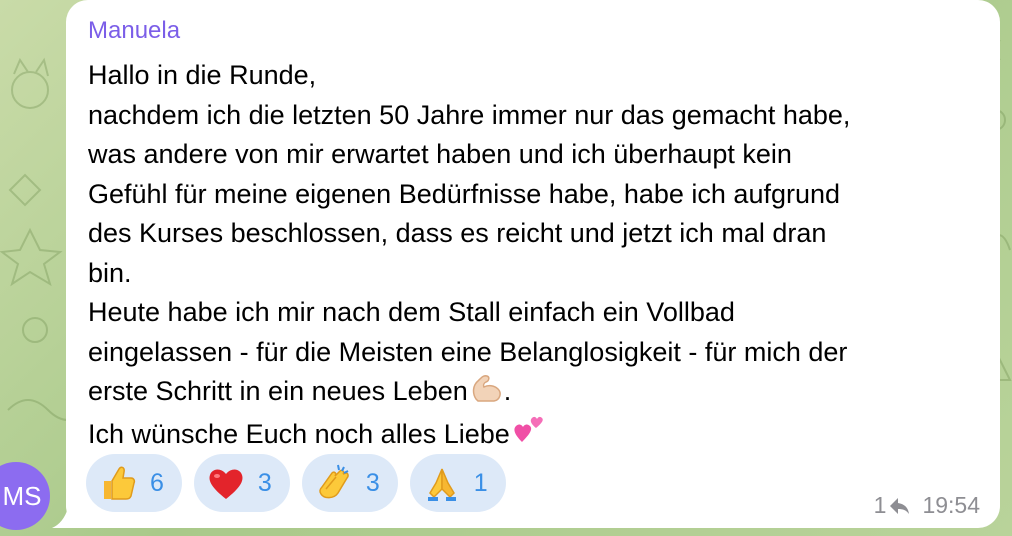  I want to click on clapping-hands-icon, so click(333, 481).